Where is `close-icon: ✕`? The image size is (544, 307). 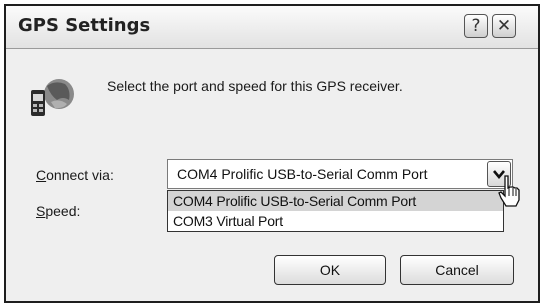 close-icon: ✕ is located at coordinates (504, 26).